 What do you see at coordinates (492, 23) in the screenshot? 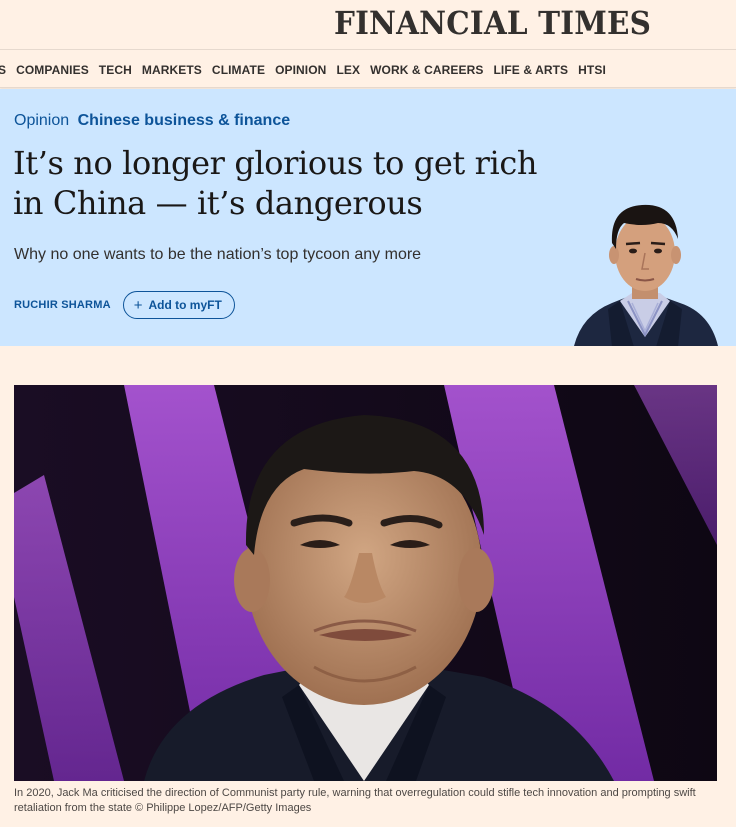
I see `ft-logo: FINANCIAL TIMES` at bounding box center [492, 23].